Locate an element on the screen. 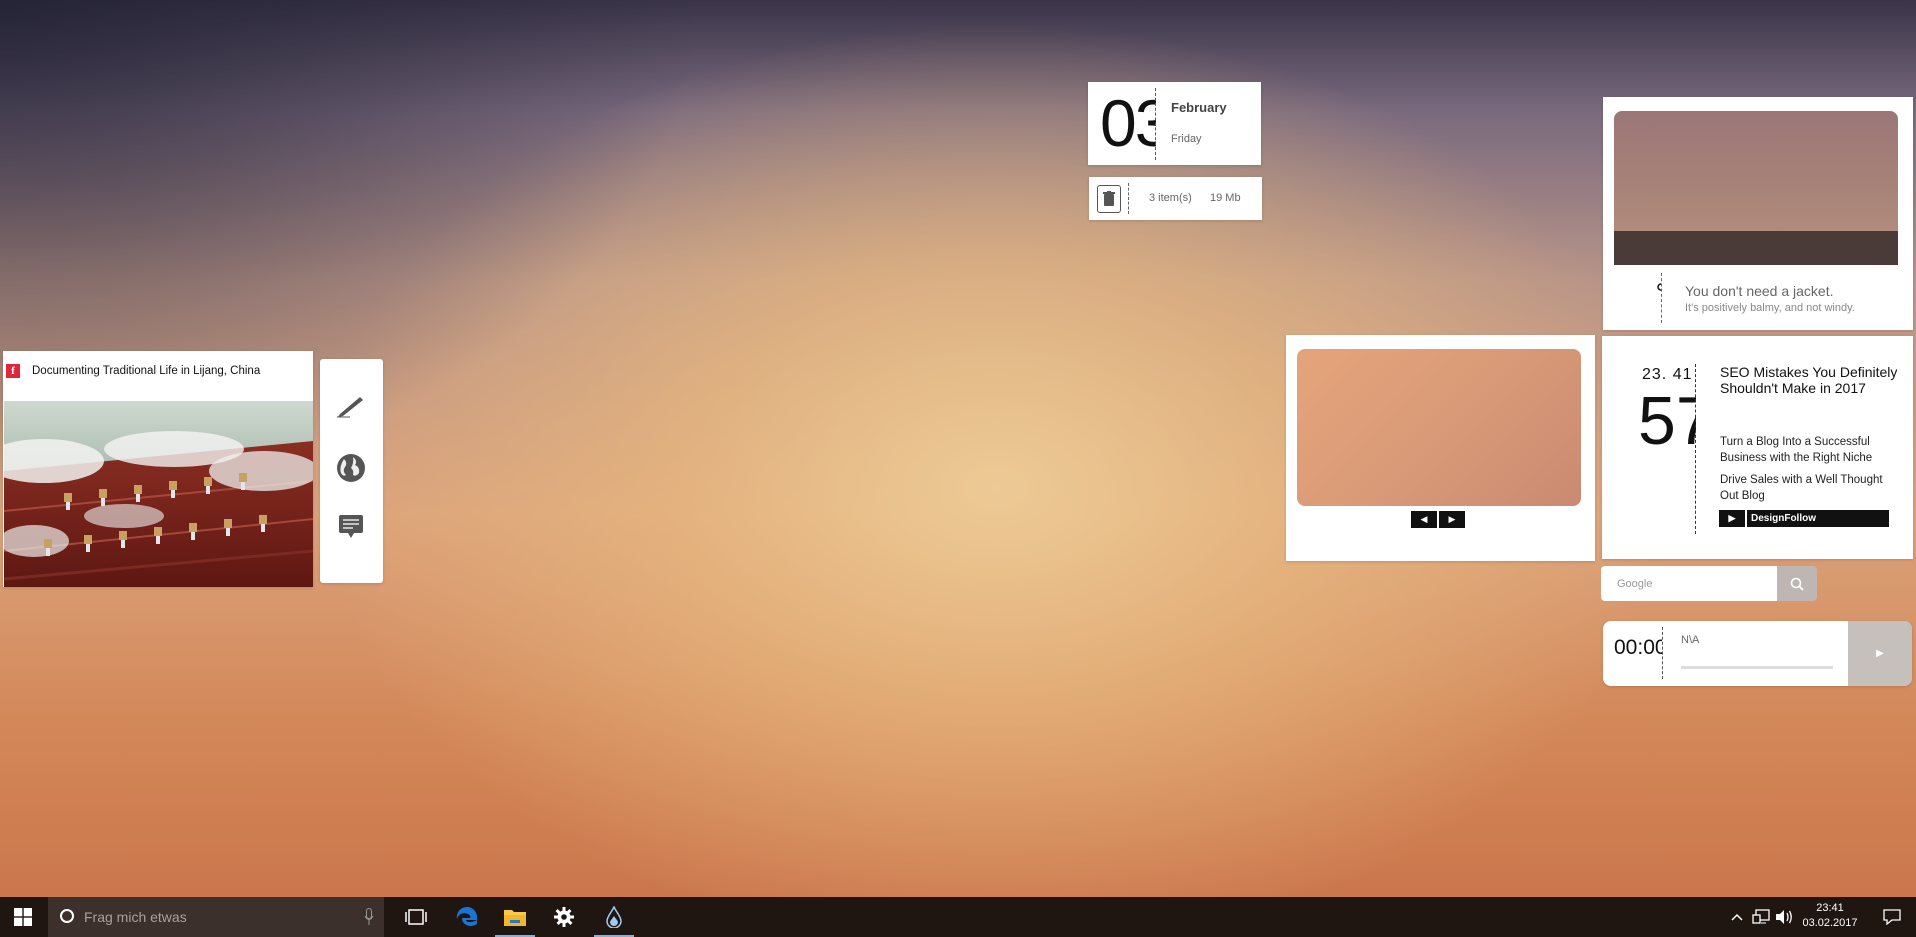 Image resolution: width=1916 pixels, height=937 pixels. search-button is located at coordinates (1797, 583).